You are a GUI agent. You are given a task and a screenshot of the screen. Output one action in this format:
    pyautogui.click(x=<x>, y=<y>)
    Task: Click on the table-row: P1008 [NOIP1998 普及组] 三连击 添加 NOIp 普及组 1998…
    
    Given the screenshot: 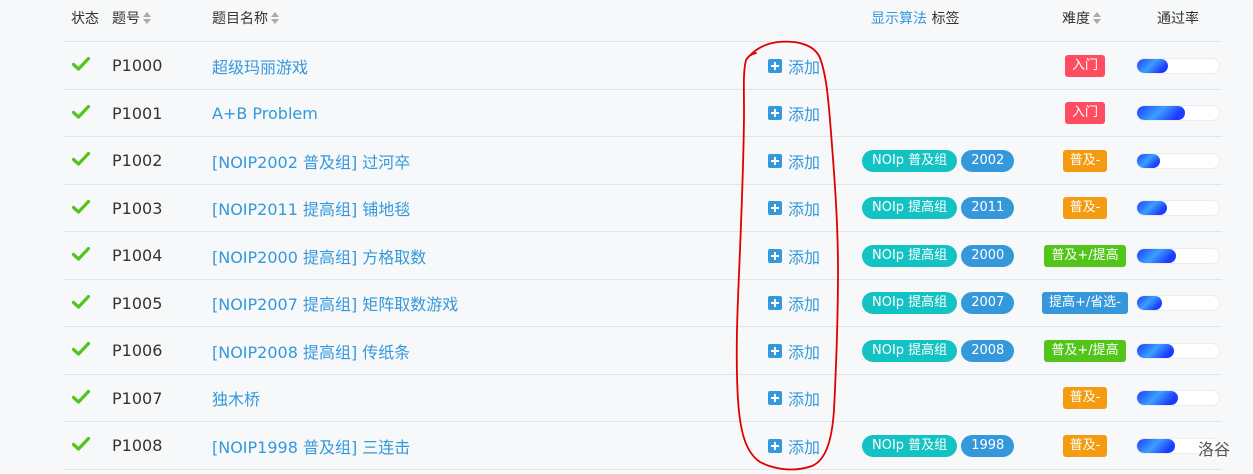 What is the action you would take?
    pyautogui.click(x=643, y=446)
    